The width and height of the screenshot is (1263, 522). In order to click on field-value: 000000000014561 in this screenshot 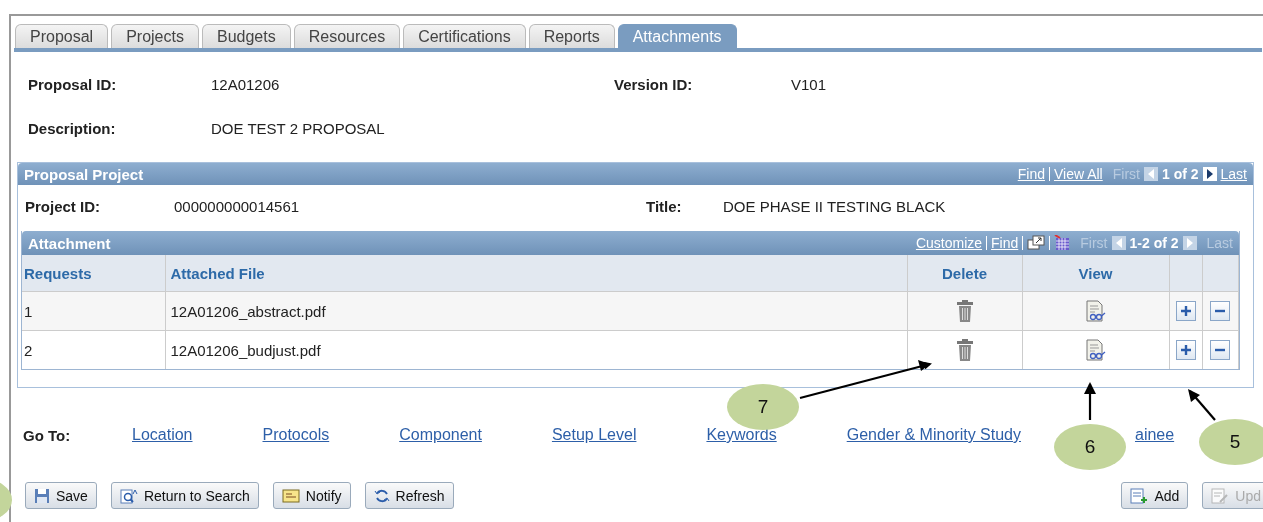, I will do `click(237, 206)`.